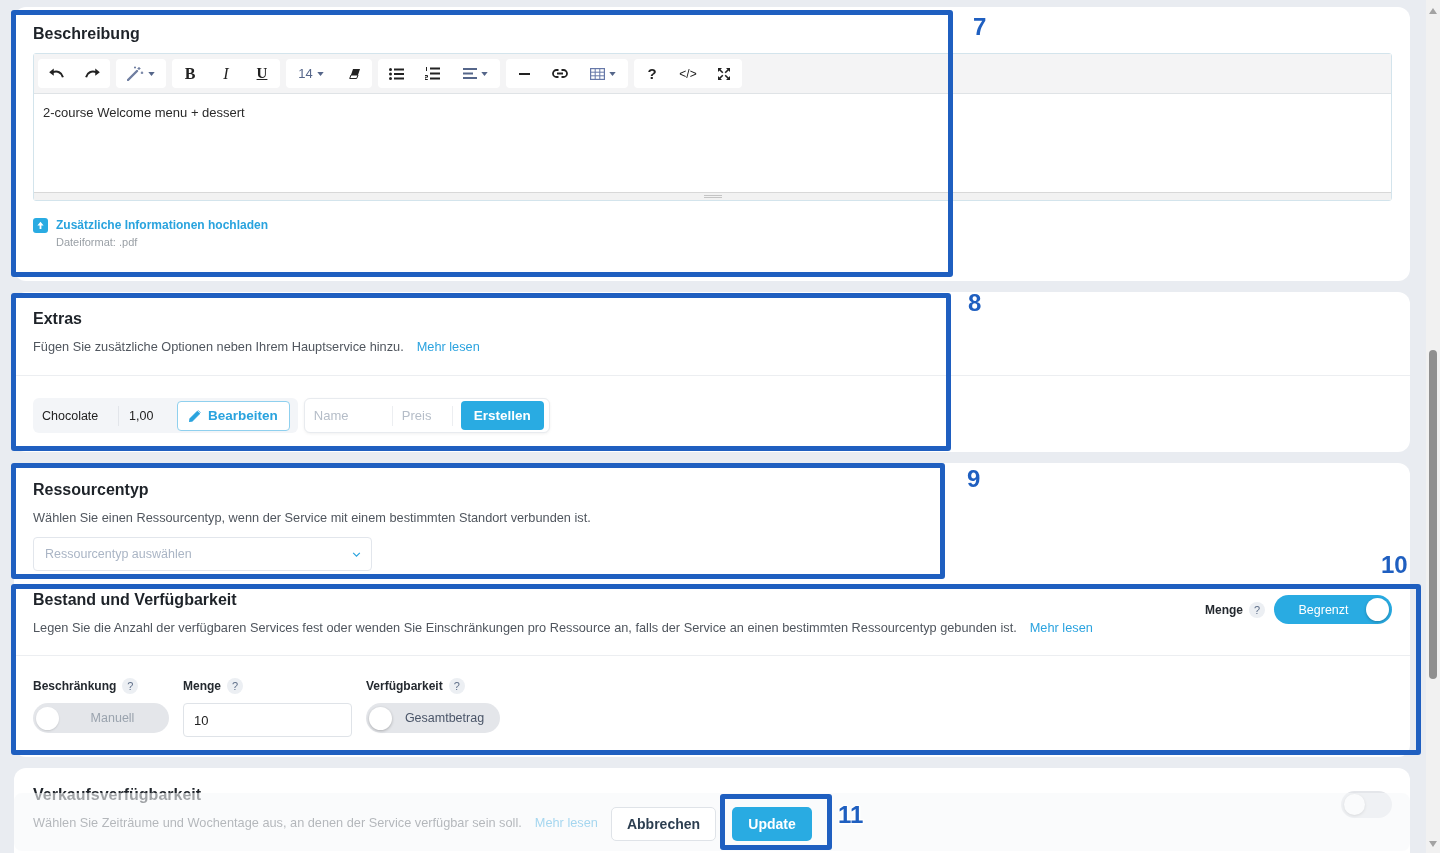 This screenshot has height=853, width=1440. I want to click on section-title: Ressourcentyp, so click(91, 490).